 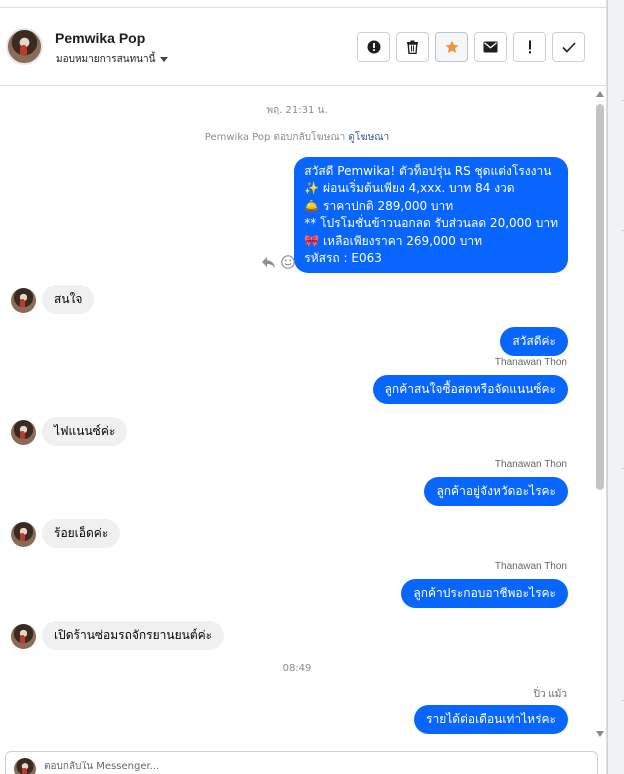 What do you see at coordinates (268, 262) in the screenshot?
I see `reply-icon` at bounding box center [268, 262].